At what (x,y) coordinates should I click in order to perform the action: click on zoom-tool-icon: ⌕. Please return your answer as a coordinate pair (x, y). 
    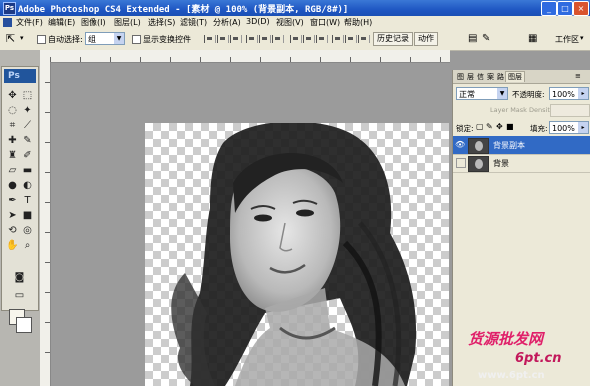
    Looking at the image, I should click on (27, 245).